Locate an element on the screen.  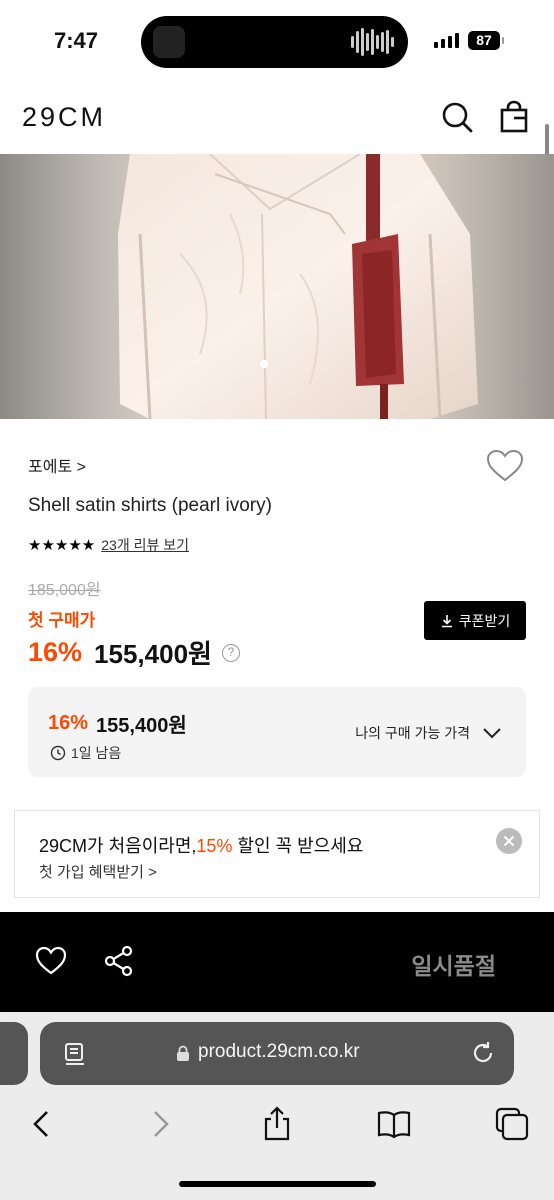
tabs-icon is located at coordinates (512, 1124).